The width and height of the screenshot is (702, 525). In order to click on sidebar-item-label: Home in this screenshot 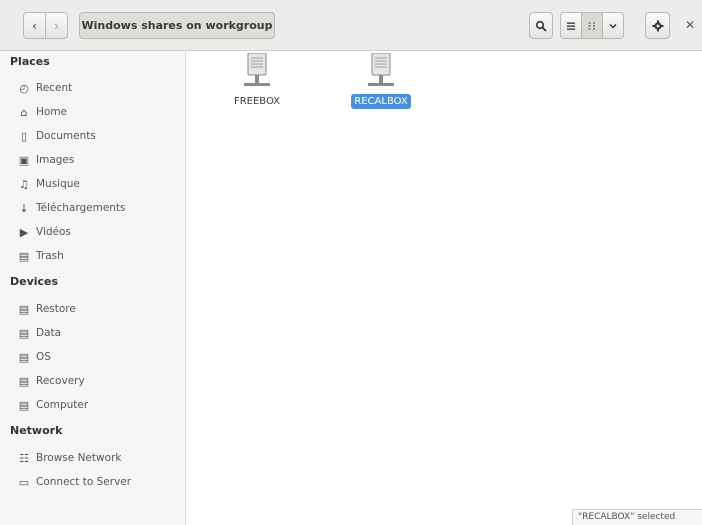, I will do `click(52, 112)`.